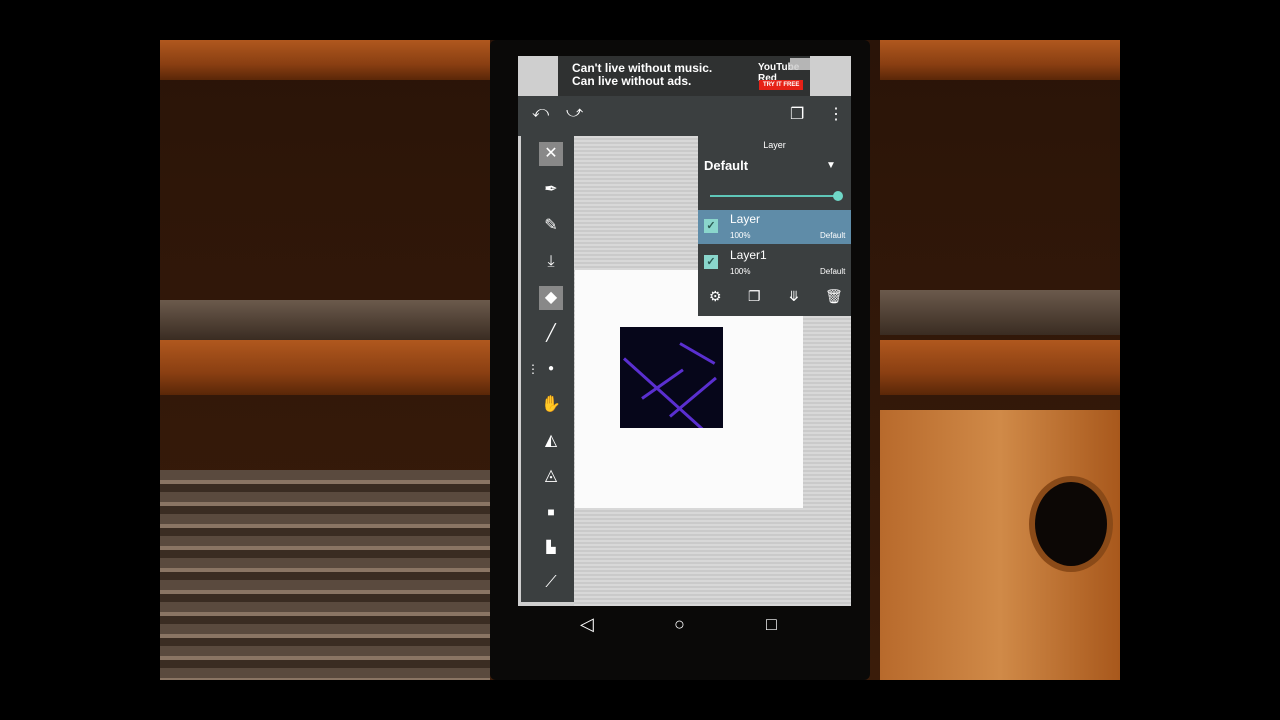 The width and height of the screenshot is (1280, 720). Describe the element at coordinates (551, 334) in the screenshot. I see `line-icon: ╱` at that location.